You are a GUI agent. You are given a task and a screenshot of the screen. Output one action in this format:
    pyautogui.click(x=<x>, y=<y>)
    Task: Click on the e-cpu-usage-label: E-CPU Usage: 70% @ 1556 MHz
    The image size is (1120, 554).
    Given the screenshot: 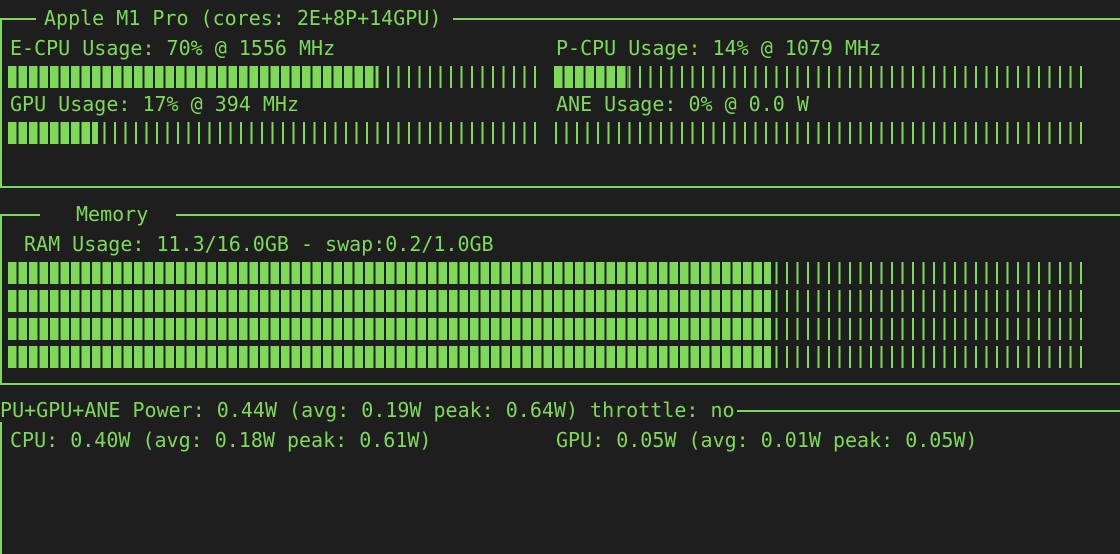 What is the action you would take?
    pyautogui.click(x=173, y=48)
    